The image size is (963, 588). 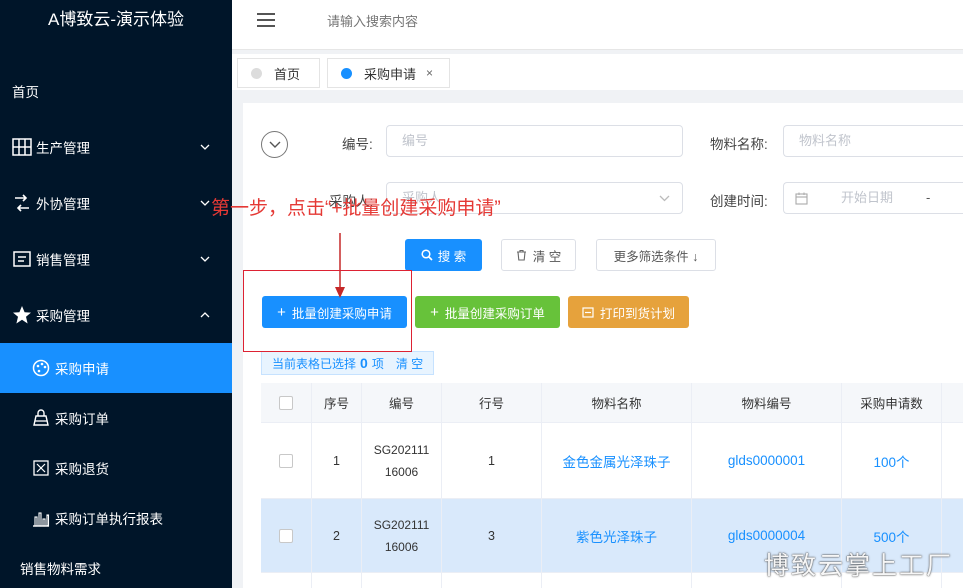 I want to click on global-search-input, so click(x=477, y=21).